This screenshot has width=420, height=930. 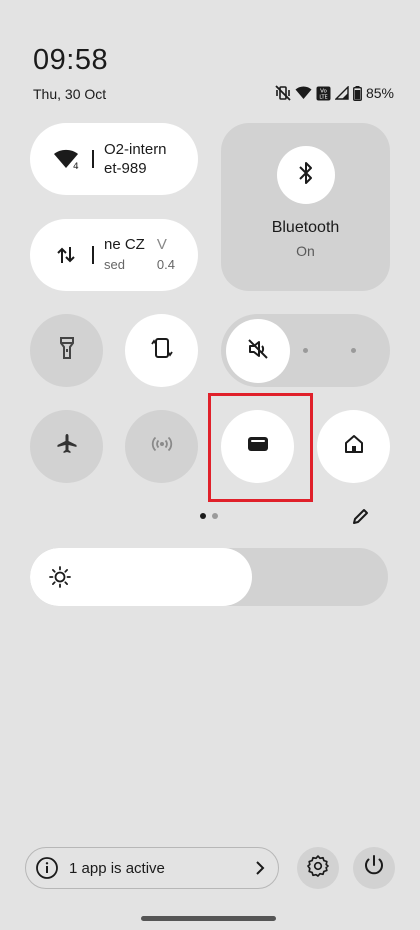 I want to click on auto-rotate-tile, so click(x=161, y=350).